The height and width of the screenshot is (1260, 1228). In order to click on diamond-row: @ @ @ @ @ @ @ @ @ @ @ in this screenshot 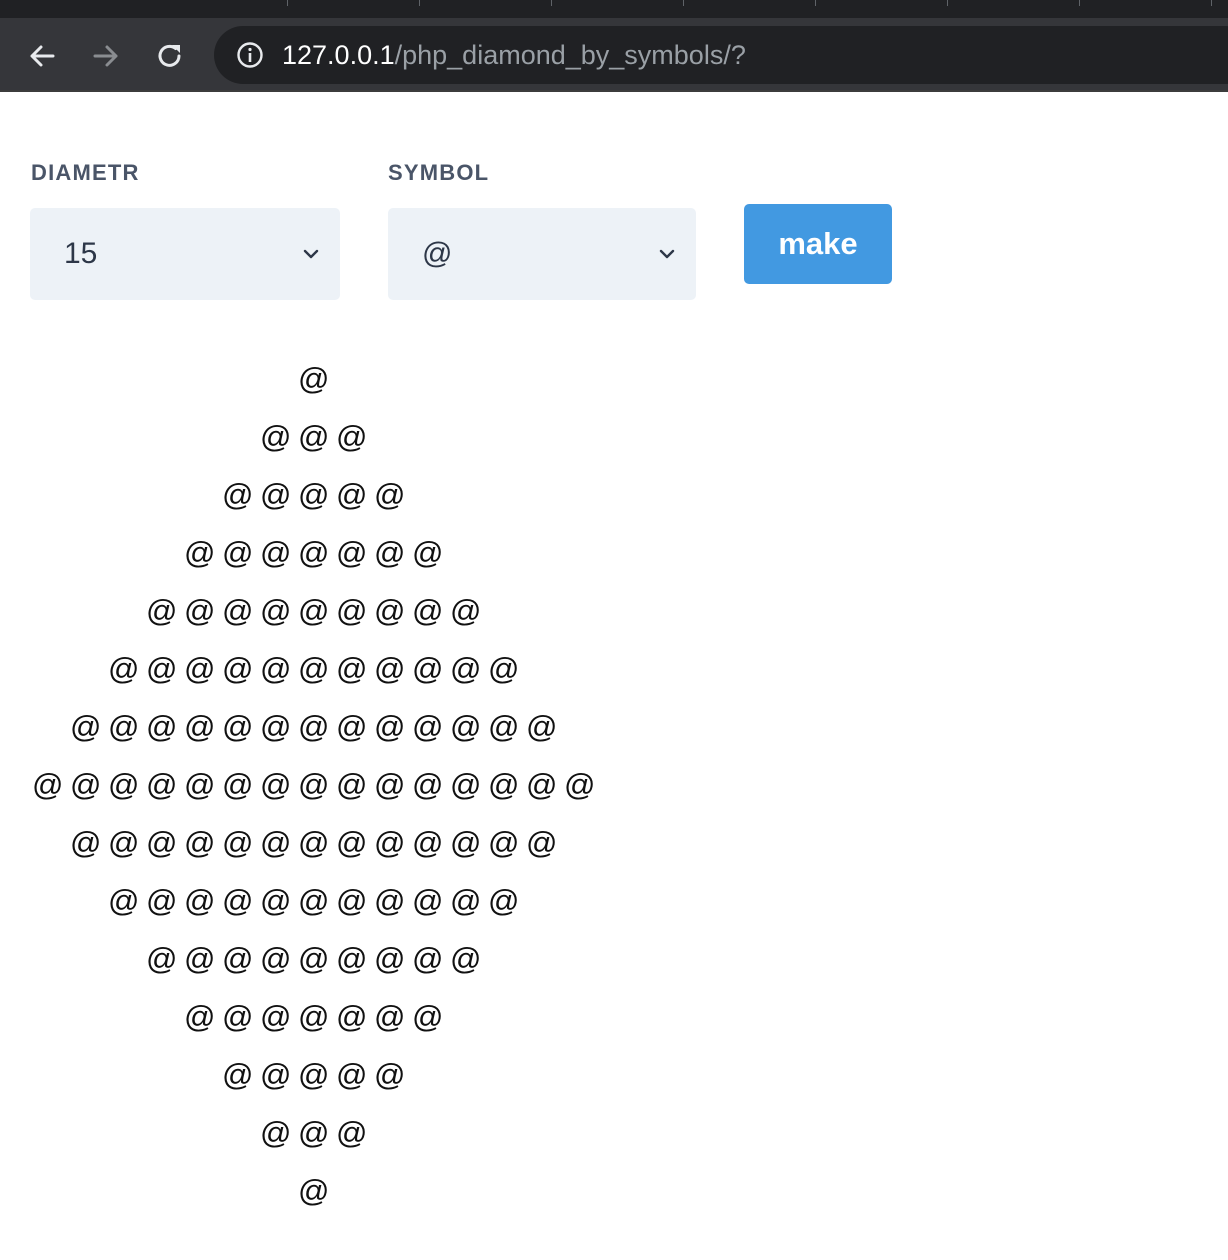, I will do `click(317, 901)`.